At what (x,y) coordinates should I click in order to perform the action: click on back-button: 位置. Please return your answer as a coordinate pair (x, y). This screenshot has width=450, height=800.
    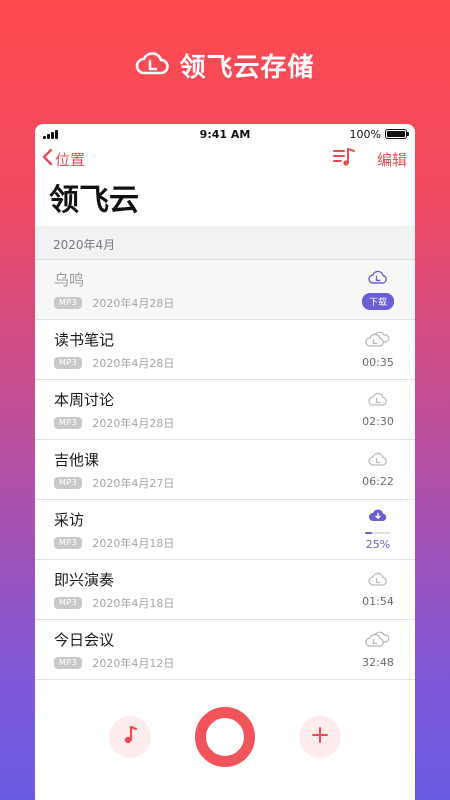
    Looking at the image, I should click on (63, 159).